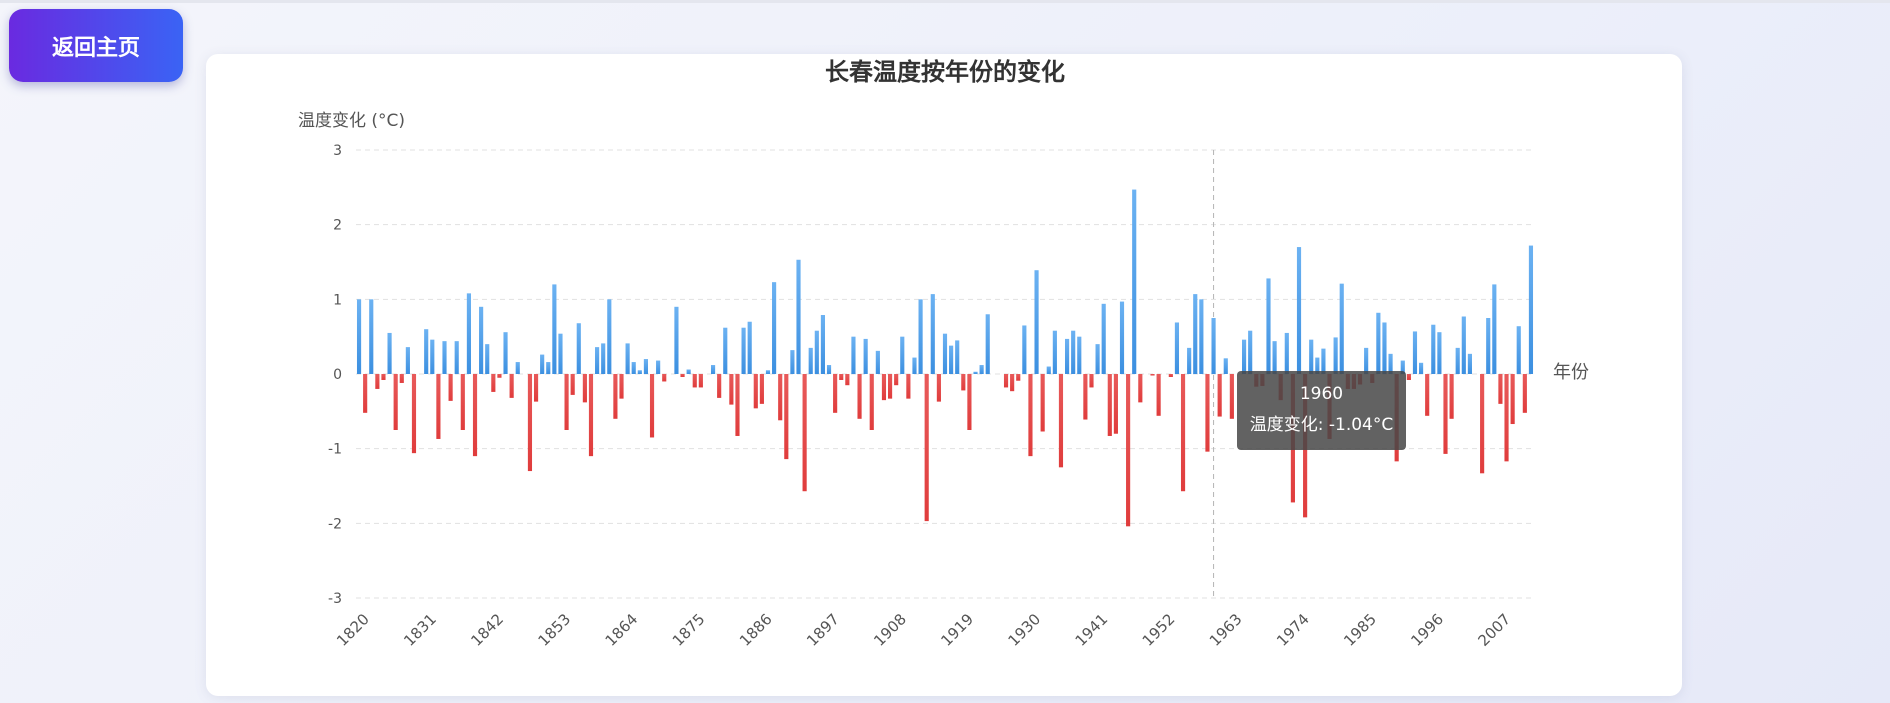 The width and height of the screenshot is (1890, 703). What do you see at coordinates (1361, 425) in the screenshot?
I see `tooltip-value: -1.04°C` at bounding box center [1361, 425].